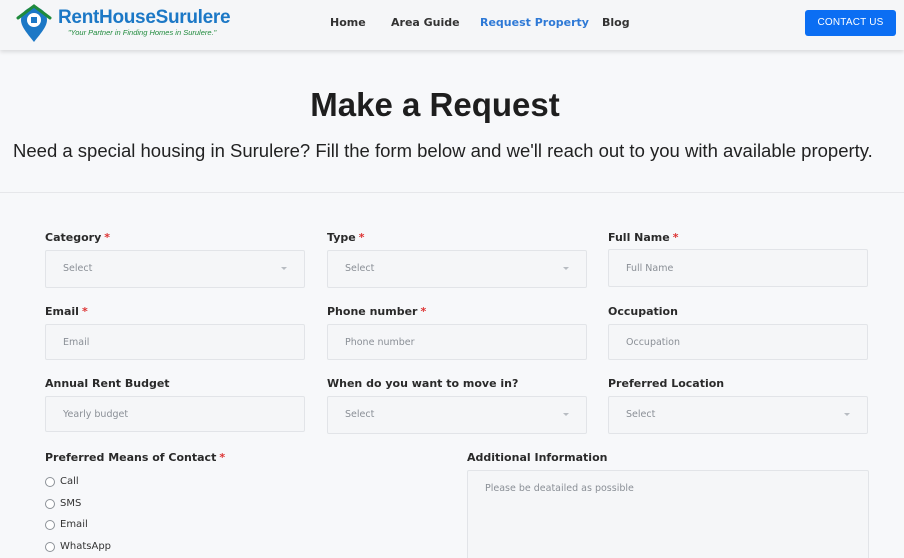 This screenshot has height=558, width=904. I want to click on full-name-input, so click(738, 268).